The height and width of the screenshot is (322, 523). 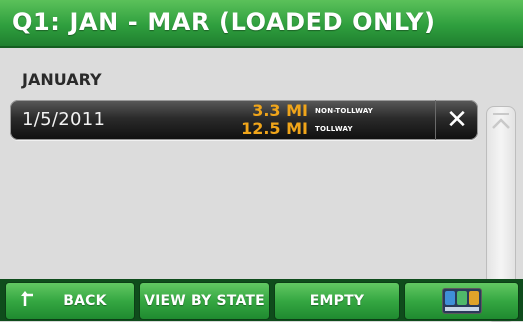 I want to click on back-arrow-icon, so click(x=28, y=301).